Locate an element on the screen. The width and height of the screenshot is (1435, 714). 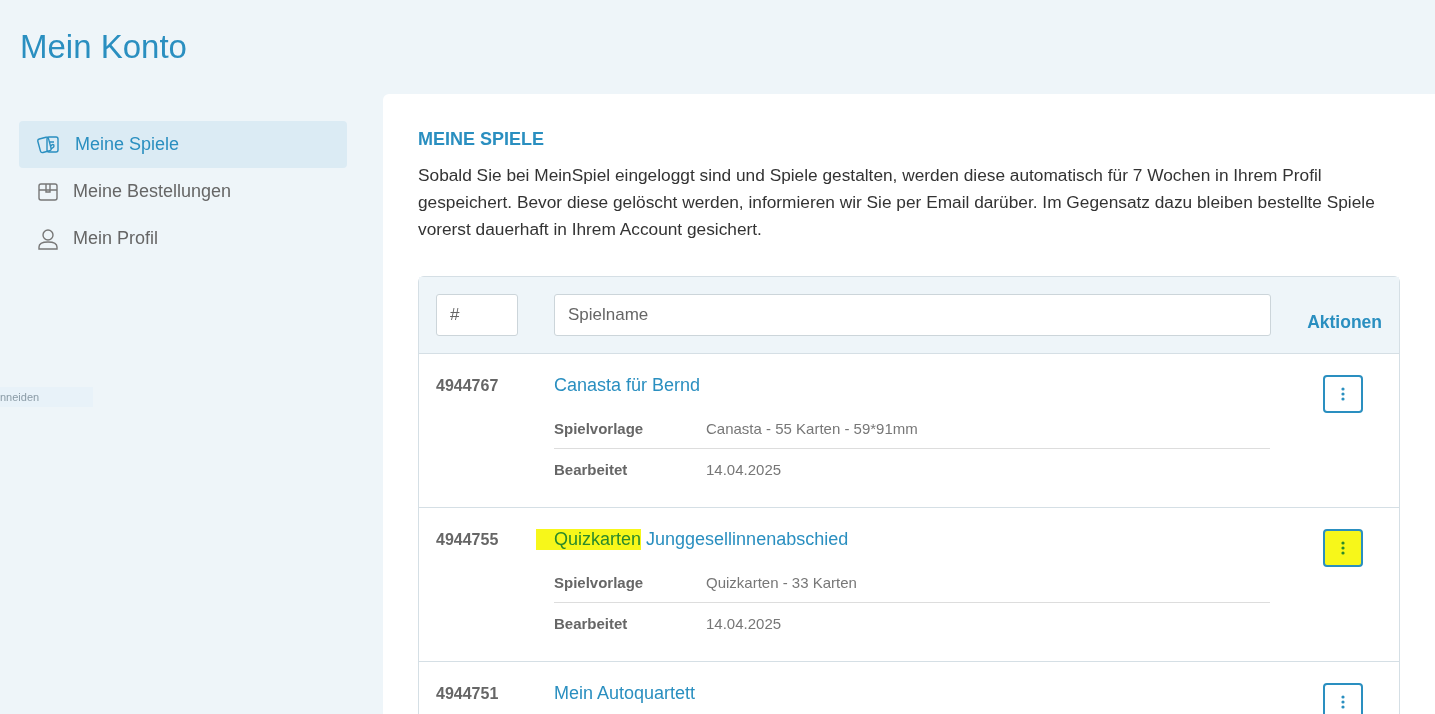
intro-text: Sobald Sie bei MeinSpiel eingeloggt sind und Spiele gestalten, werden diese automatisch für 7 Wochen in Ihrem Profil gespeichert. Bevor diese gelöscht werden, informieren wir Sie per Email darüber. Im Gegensatz dazu bleiben bestellte Spiele vorerst dauerhaft in Ihrem Account gesichert. is located at coordinates (897, 202).